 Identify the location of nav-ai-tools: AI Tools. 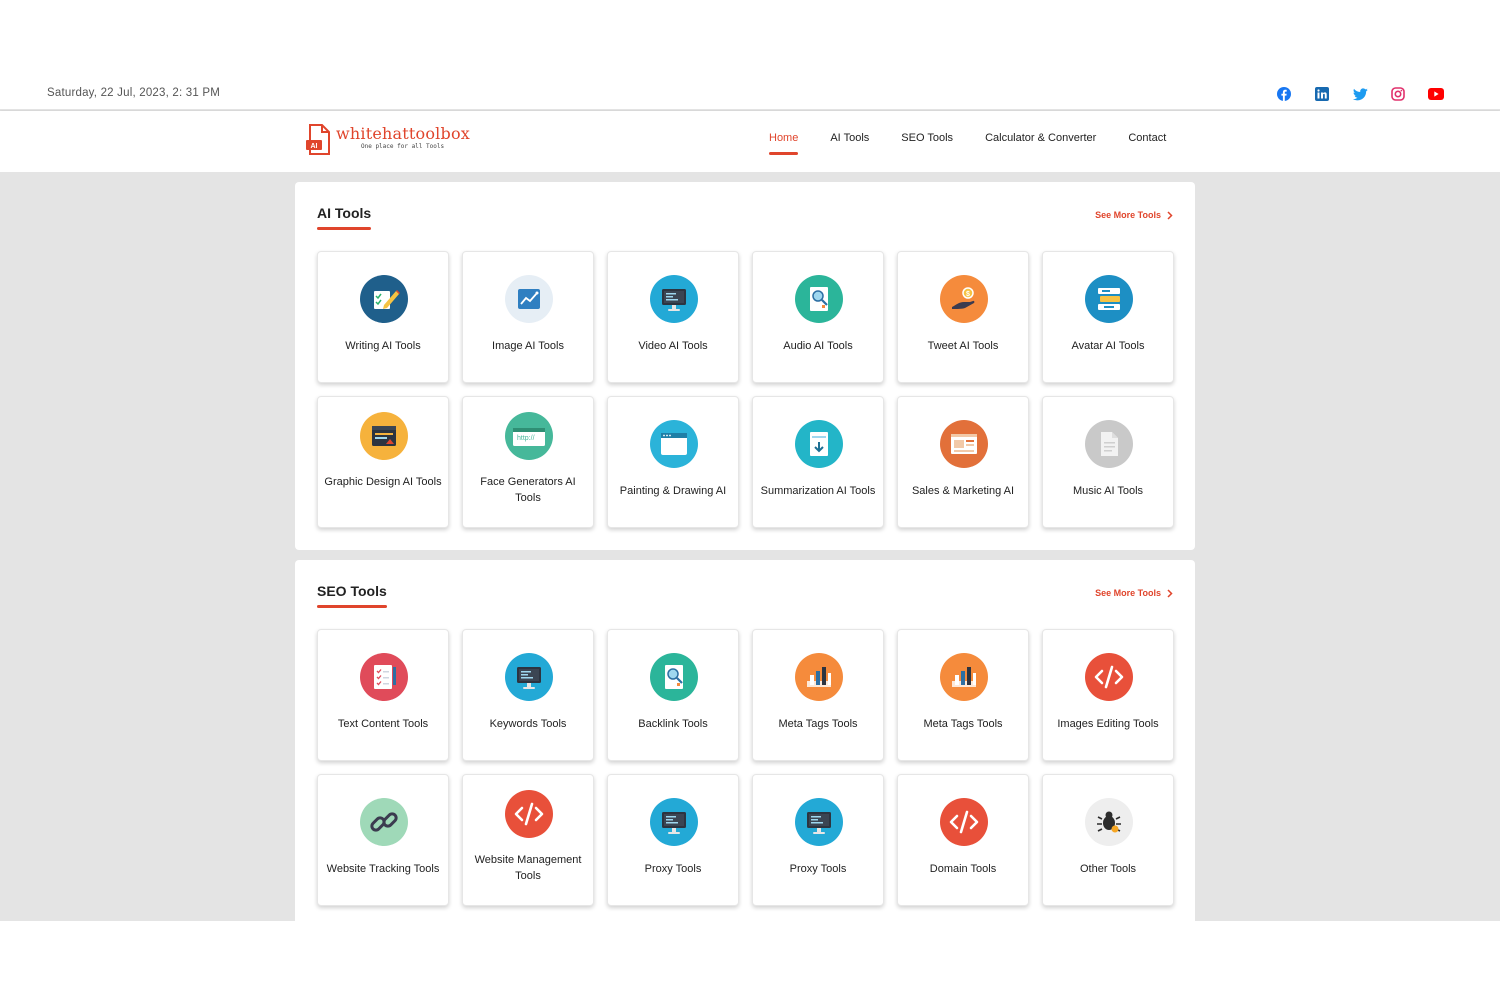
(849, 138).